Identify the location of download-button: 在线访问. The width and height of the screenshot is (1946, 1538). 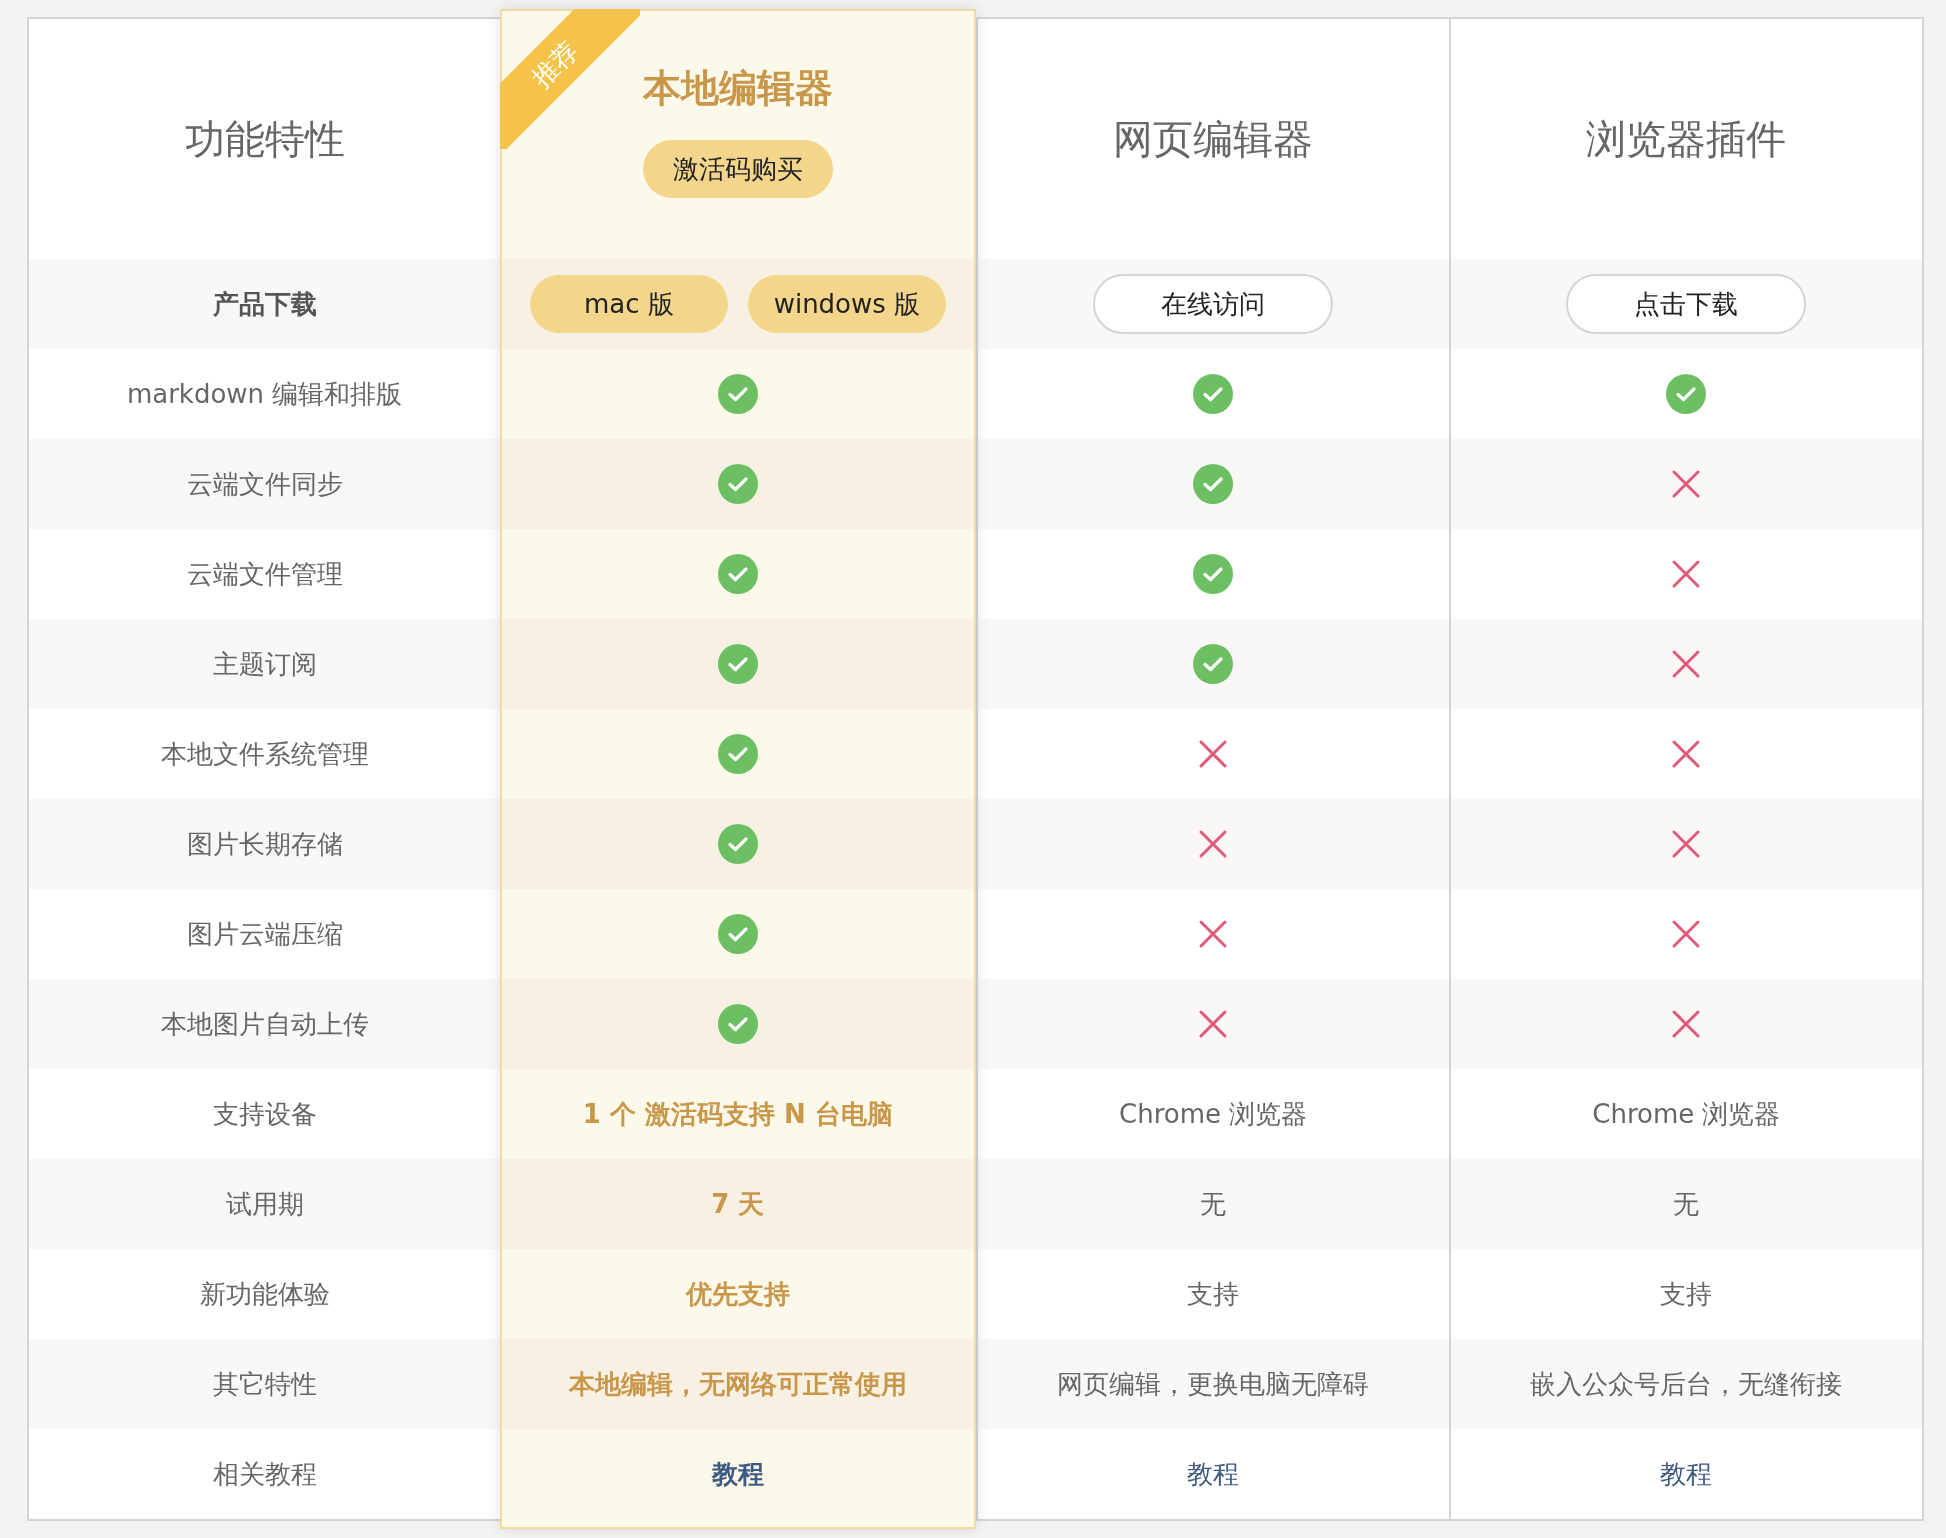
(1213, 304).